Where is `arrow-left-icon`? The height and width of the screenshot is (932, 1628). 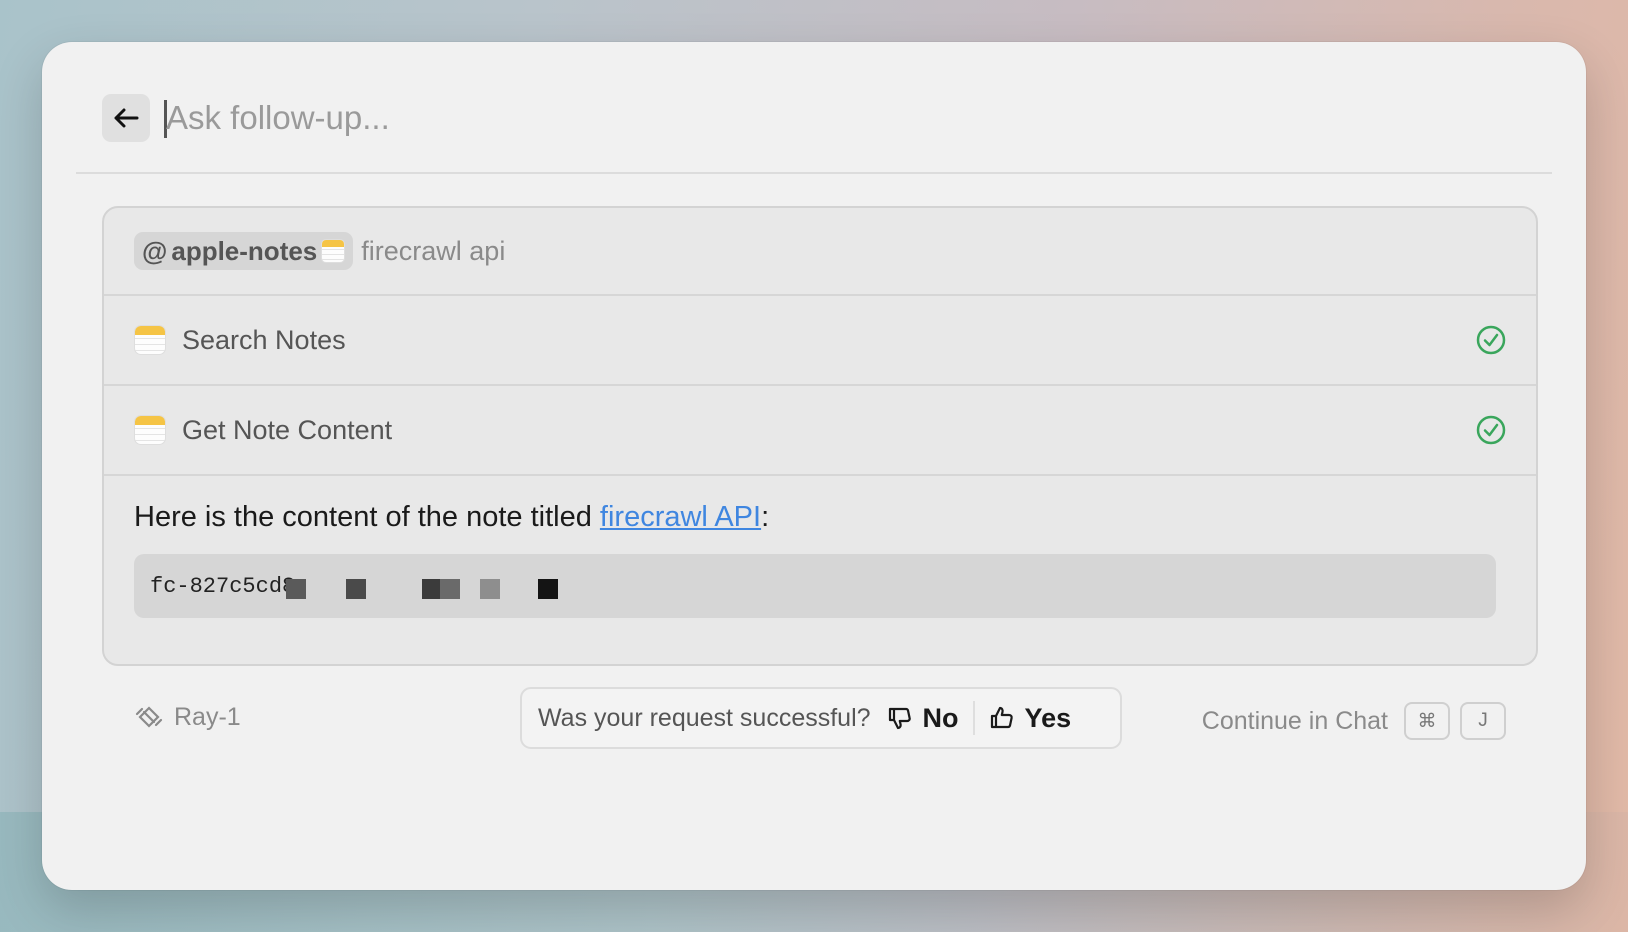 arrow-left-icon is located at coordinates (126, 118).